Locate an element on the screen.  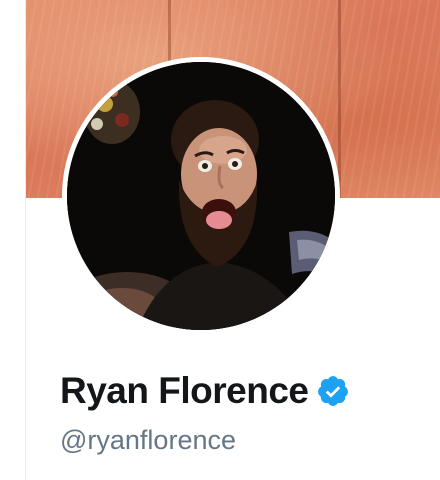
verified-badge-icon is located at coordinates (333, 391).